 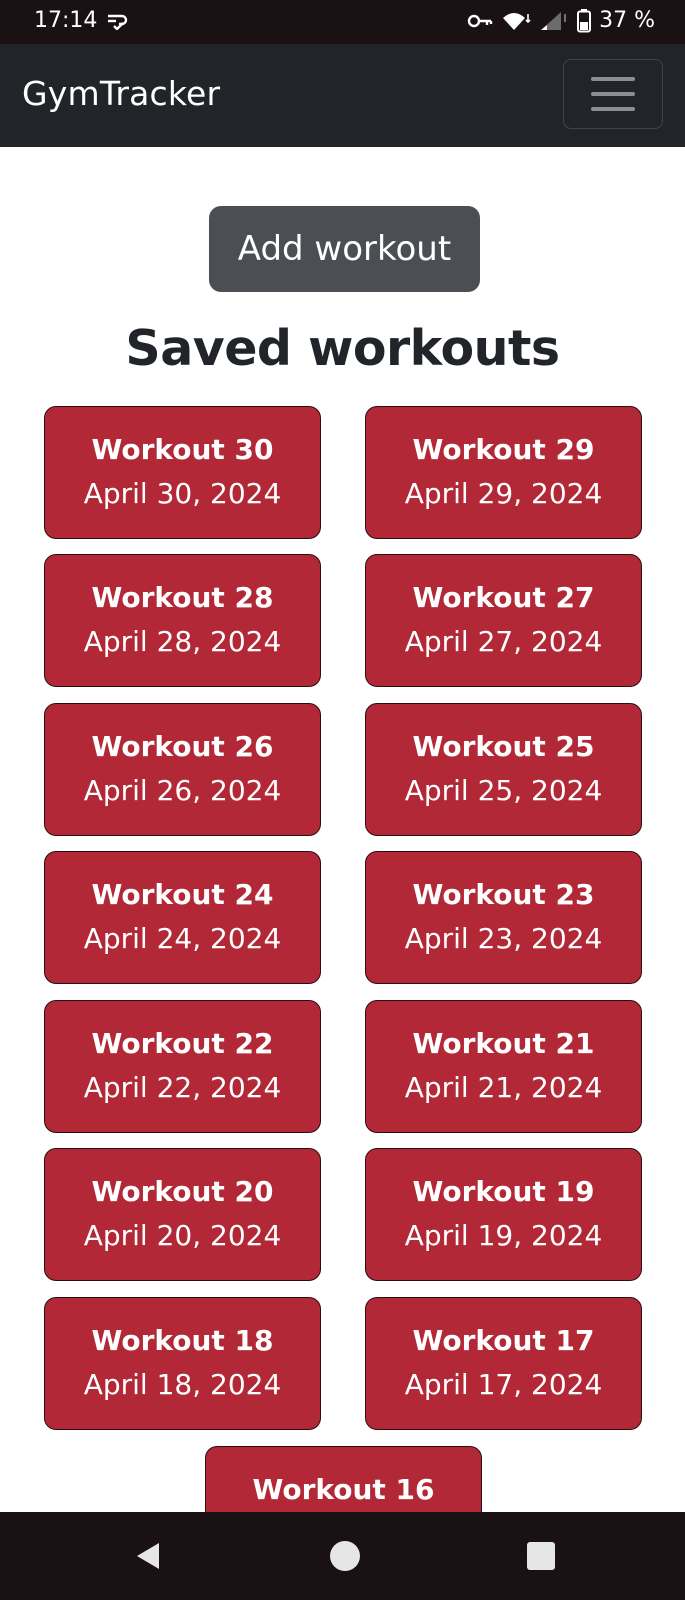 What do you see at coordinates (182, 1363) in the screenshot?
I see `workout-card: Workout 18 April 18, 2024` at bounding box center [182, 1363].